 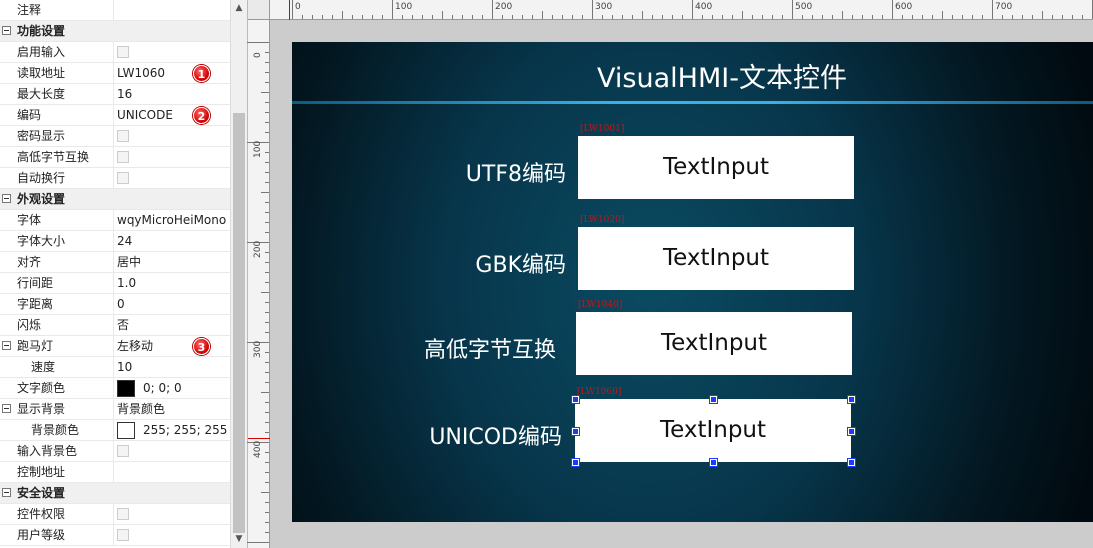 I want to click on property-value: 24, so click(x=124, y=241).